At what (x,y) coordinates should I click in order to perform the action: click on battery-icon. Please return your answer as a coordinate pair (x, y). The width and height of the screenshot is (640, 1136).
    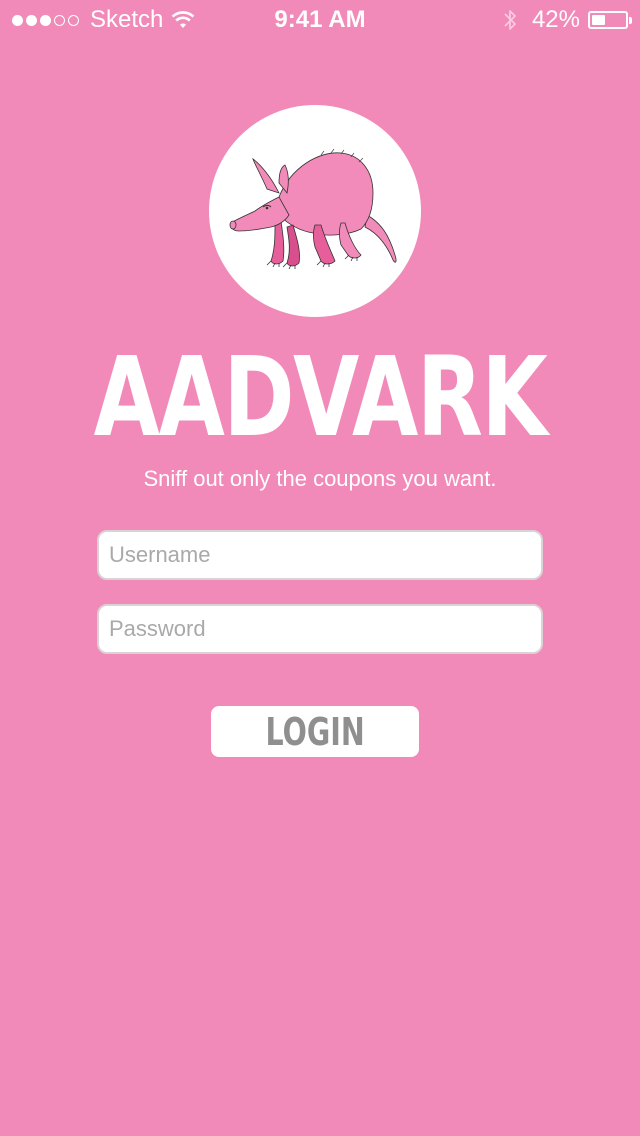
    Looking at the image, I should click on (610, 20).